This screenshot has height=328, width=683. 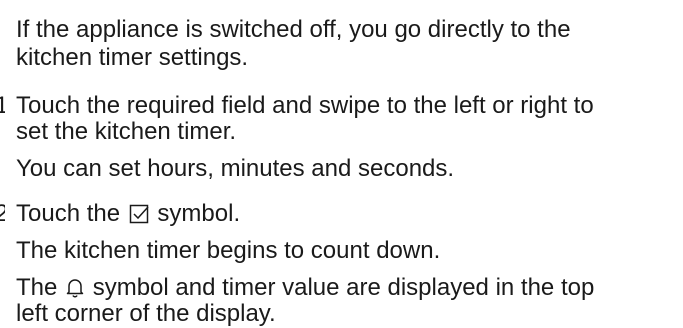 What do you see at coordinates (139, 214) in the screenshot?
I see `checkmark-box-icon` at bounding box center [139, 214].